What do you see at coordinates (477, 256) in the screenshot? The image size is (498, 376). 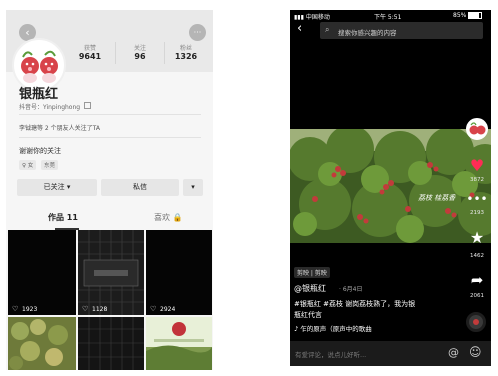 I see `favorite-count: 1462` at bounding box center [477, 256].